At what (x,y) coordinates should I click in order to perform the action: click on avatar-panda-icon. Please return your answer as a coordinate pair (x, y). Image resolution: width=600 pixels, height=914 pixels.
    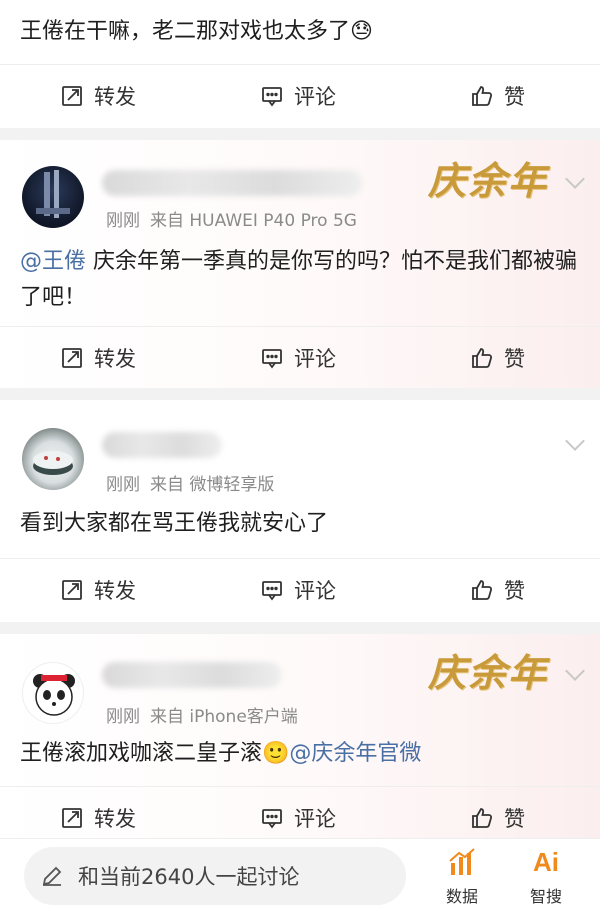
    Looking at the image, I should click on (54, 695).